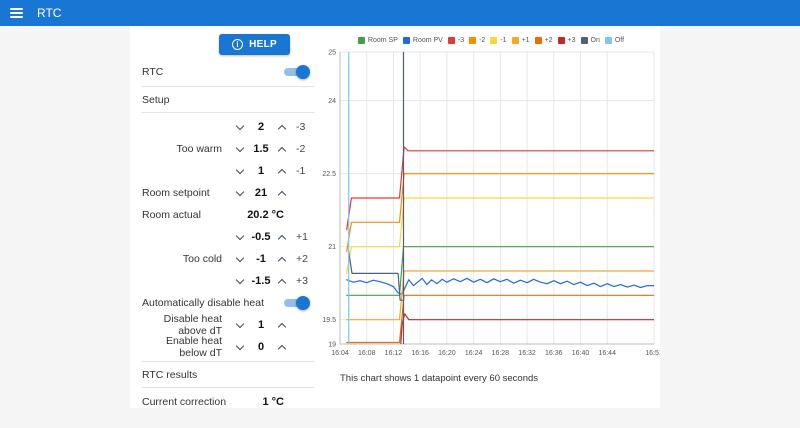 This screenshot has width=800, height=428. Describe the element at coordinates (302, 259) in the screenshot. I see `offset-label: +2` at that location.